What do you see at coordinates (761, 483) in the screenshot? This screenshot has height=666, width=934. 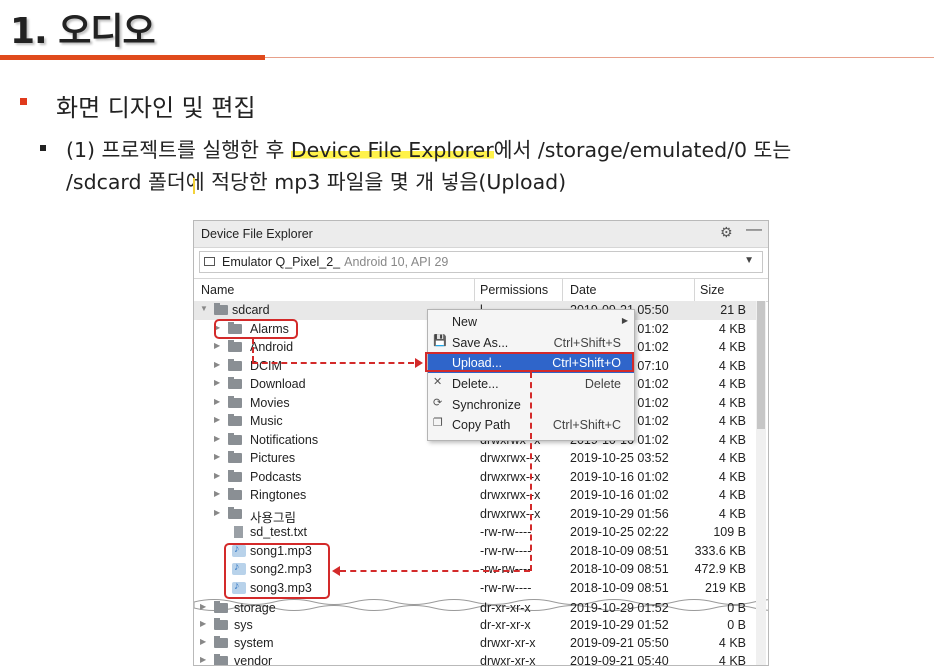 I see `vertical-scrollbar` at bounding box center [761, 483].